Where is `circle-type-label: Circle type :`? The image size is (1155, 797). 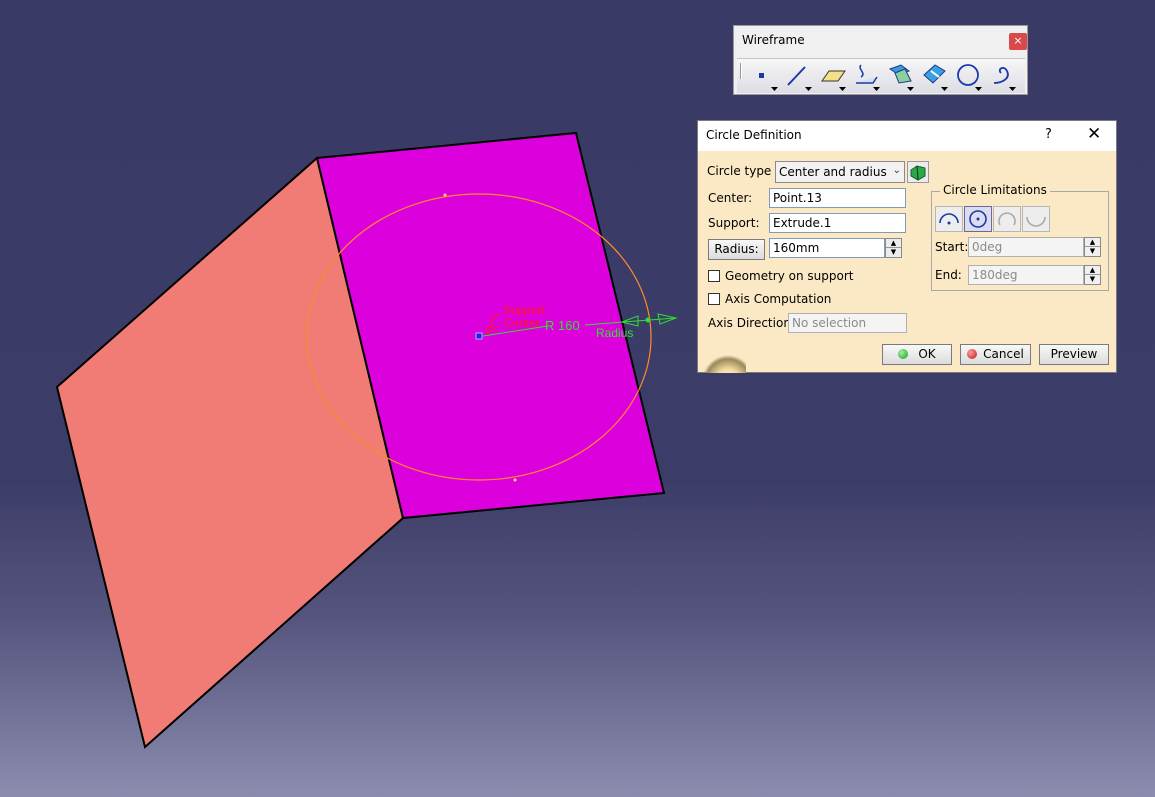 circle-type-label: Circle type : is located at coordinates (743, 171).